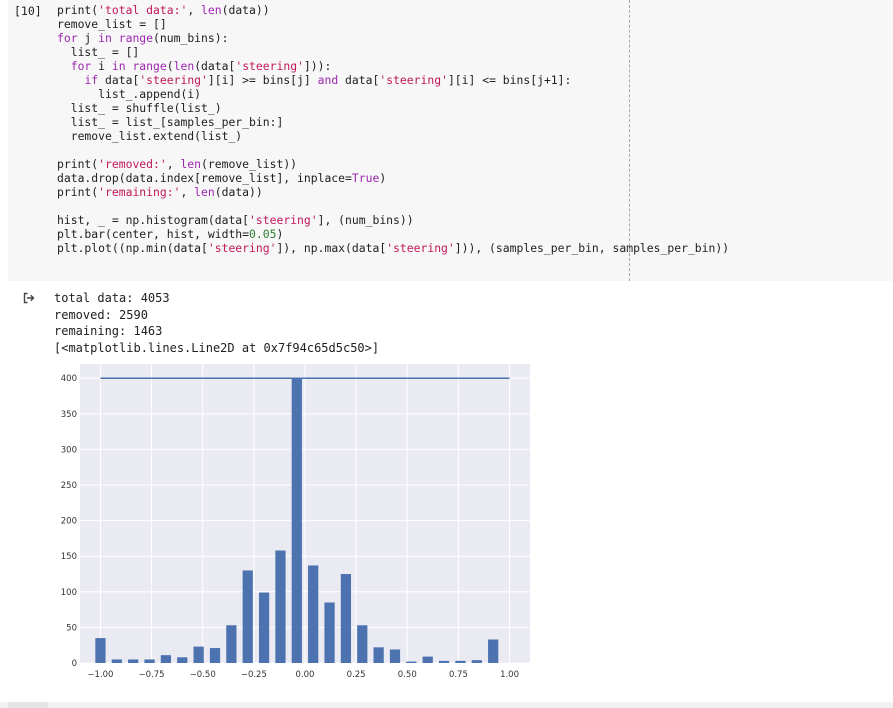 The width and height of the screenshot is (893, 708). I want to click on code-token: for, so click(67, 38).